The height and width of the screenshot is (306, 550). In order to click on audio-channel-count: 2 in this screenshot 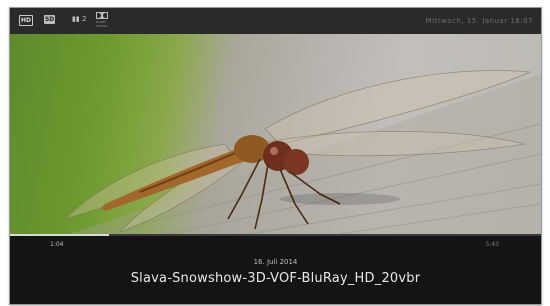, I will do `click(84, 19)`.